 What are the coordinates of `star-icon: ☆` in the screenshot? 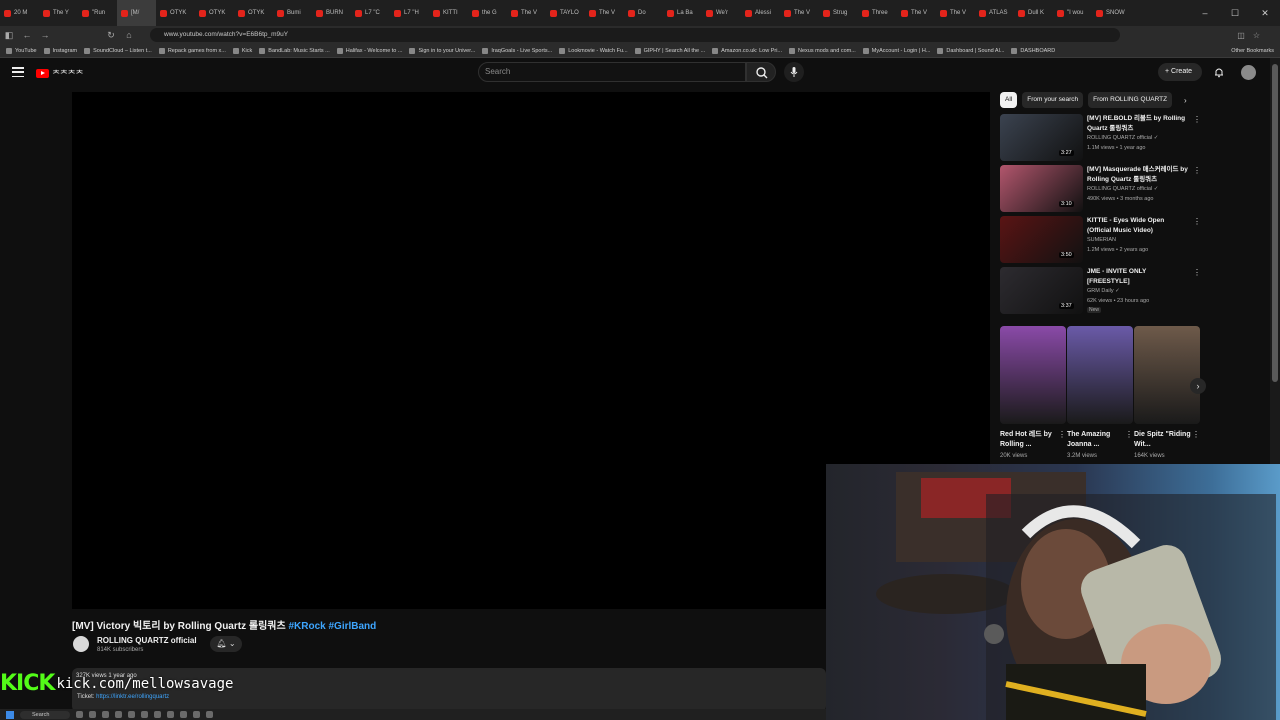 It's located at (1256, 35).